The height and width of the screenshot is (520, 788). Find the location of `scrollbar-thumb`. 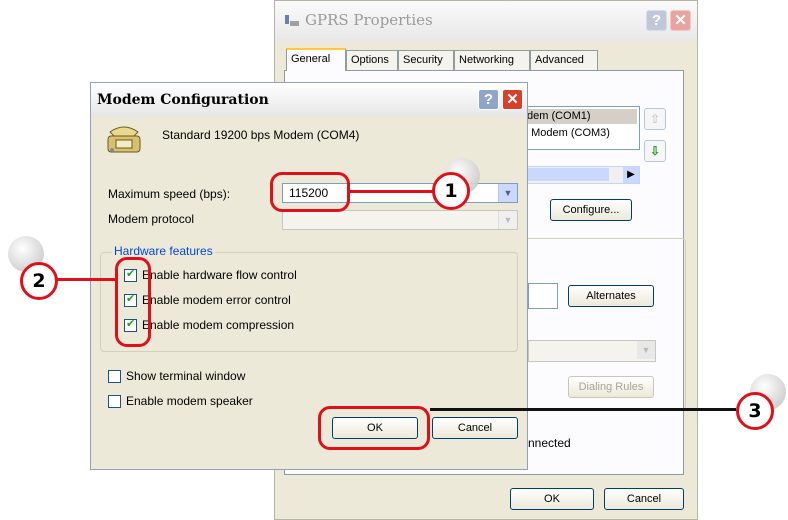

scrollbar-thumb is located at coordinates (565, 174).